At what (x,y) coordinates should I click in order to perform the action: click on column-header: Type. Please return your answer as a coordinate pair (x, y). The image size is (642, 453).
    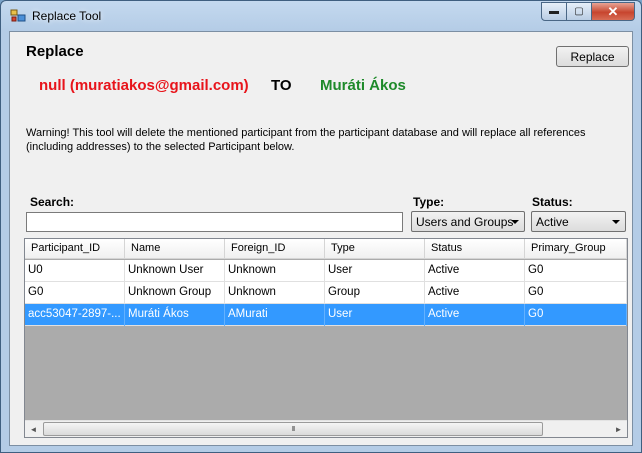
    Looking at the image, I should click on (375, 249).